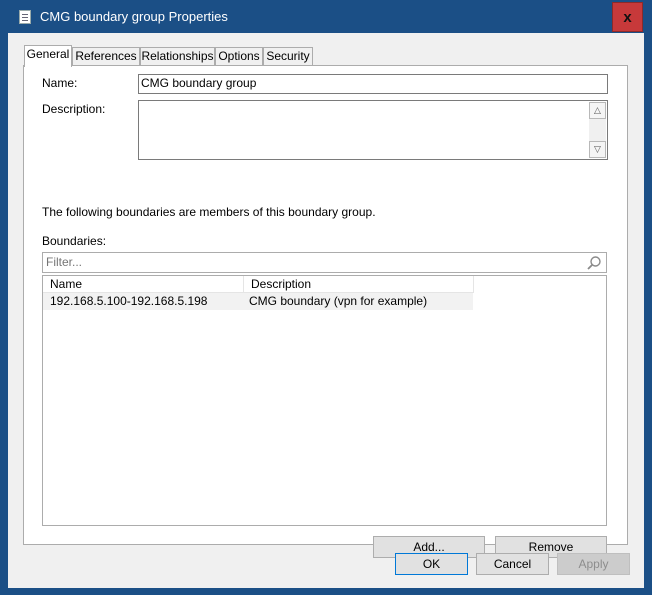  Describe the element at coordinates (373, 130) in the screenshot. I see `description-field: △ ▽` at that location.